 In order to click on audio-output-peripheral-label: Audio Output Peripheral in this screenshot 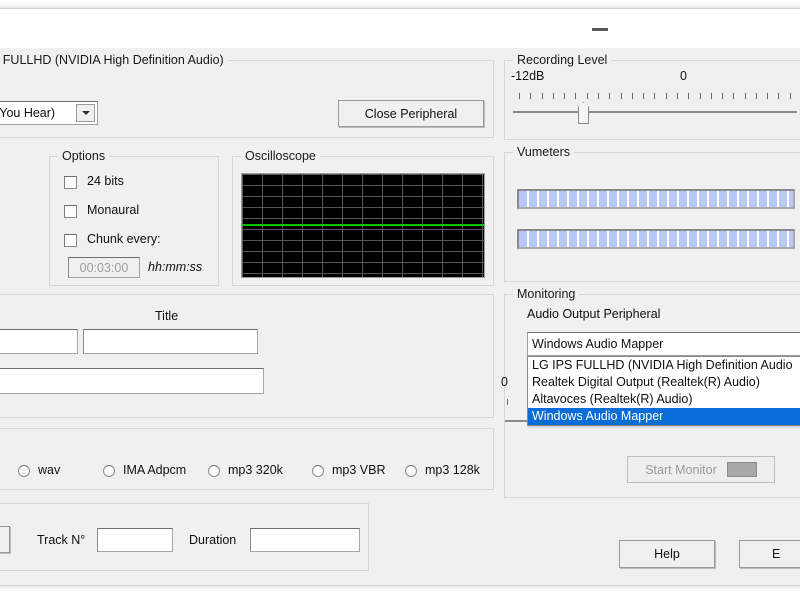, I will do `click(594, 314)`.